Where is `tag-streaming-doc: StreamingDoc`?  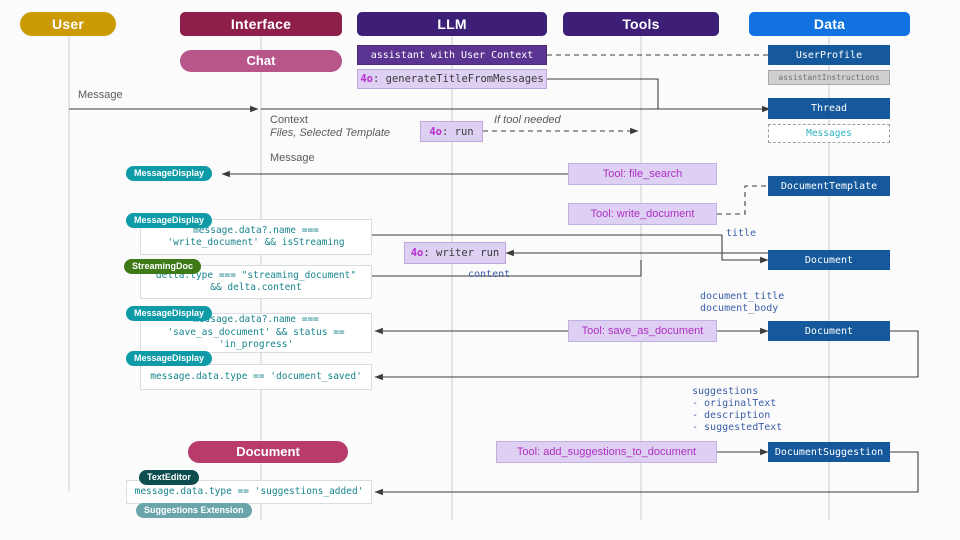
tag-streaming-doc: StreamingDoc is located at coordinates (163, 266).